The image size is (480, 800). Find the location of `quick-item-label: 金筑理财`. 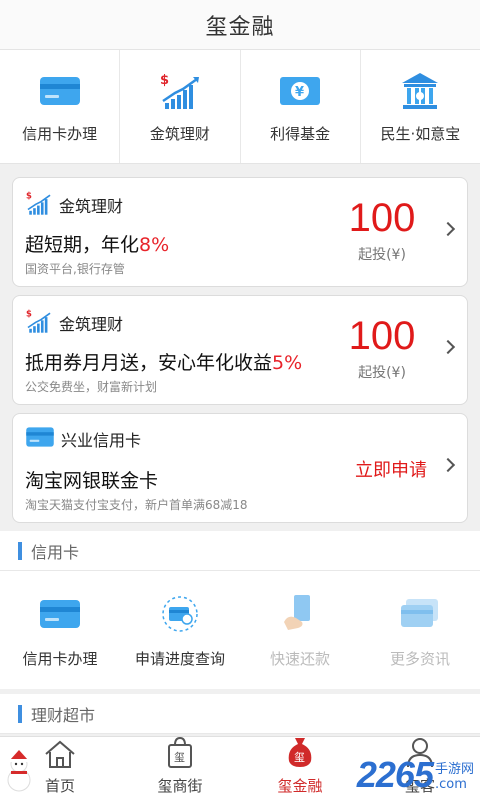

quick-item-label: 金筑理财 is located at coordinates (179, 134).